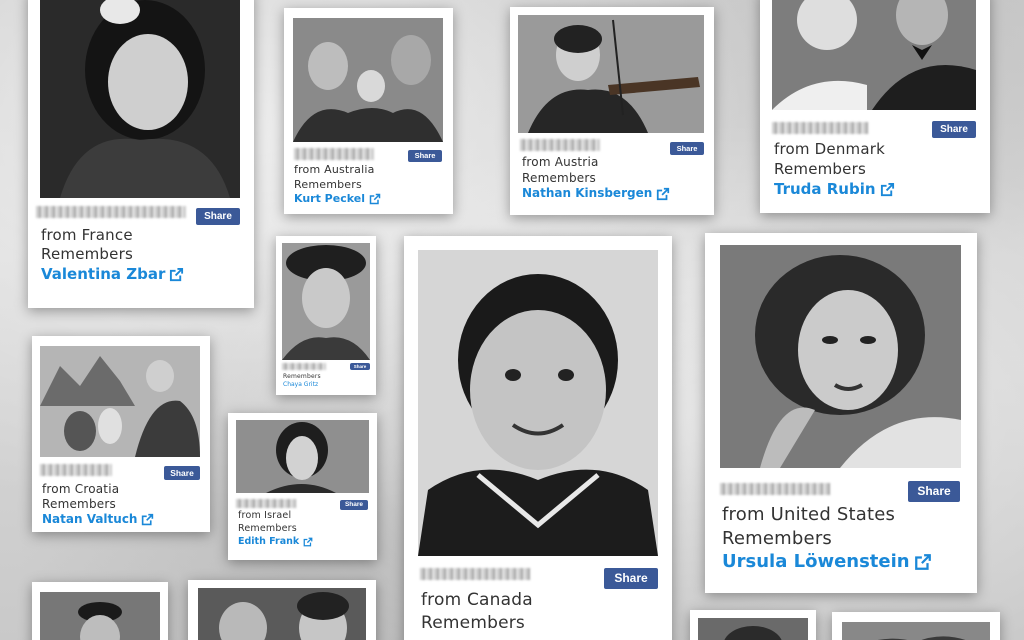 The width and height of the screenshot is (1024, 640). What do you see at coordinates (809, 514) in the screenshot?
I see `card-country: from United States` at bounding box center [809, 514].